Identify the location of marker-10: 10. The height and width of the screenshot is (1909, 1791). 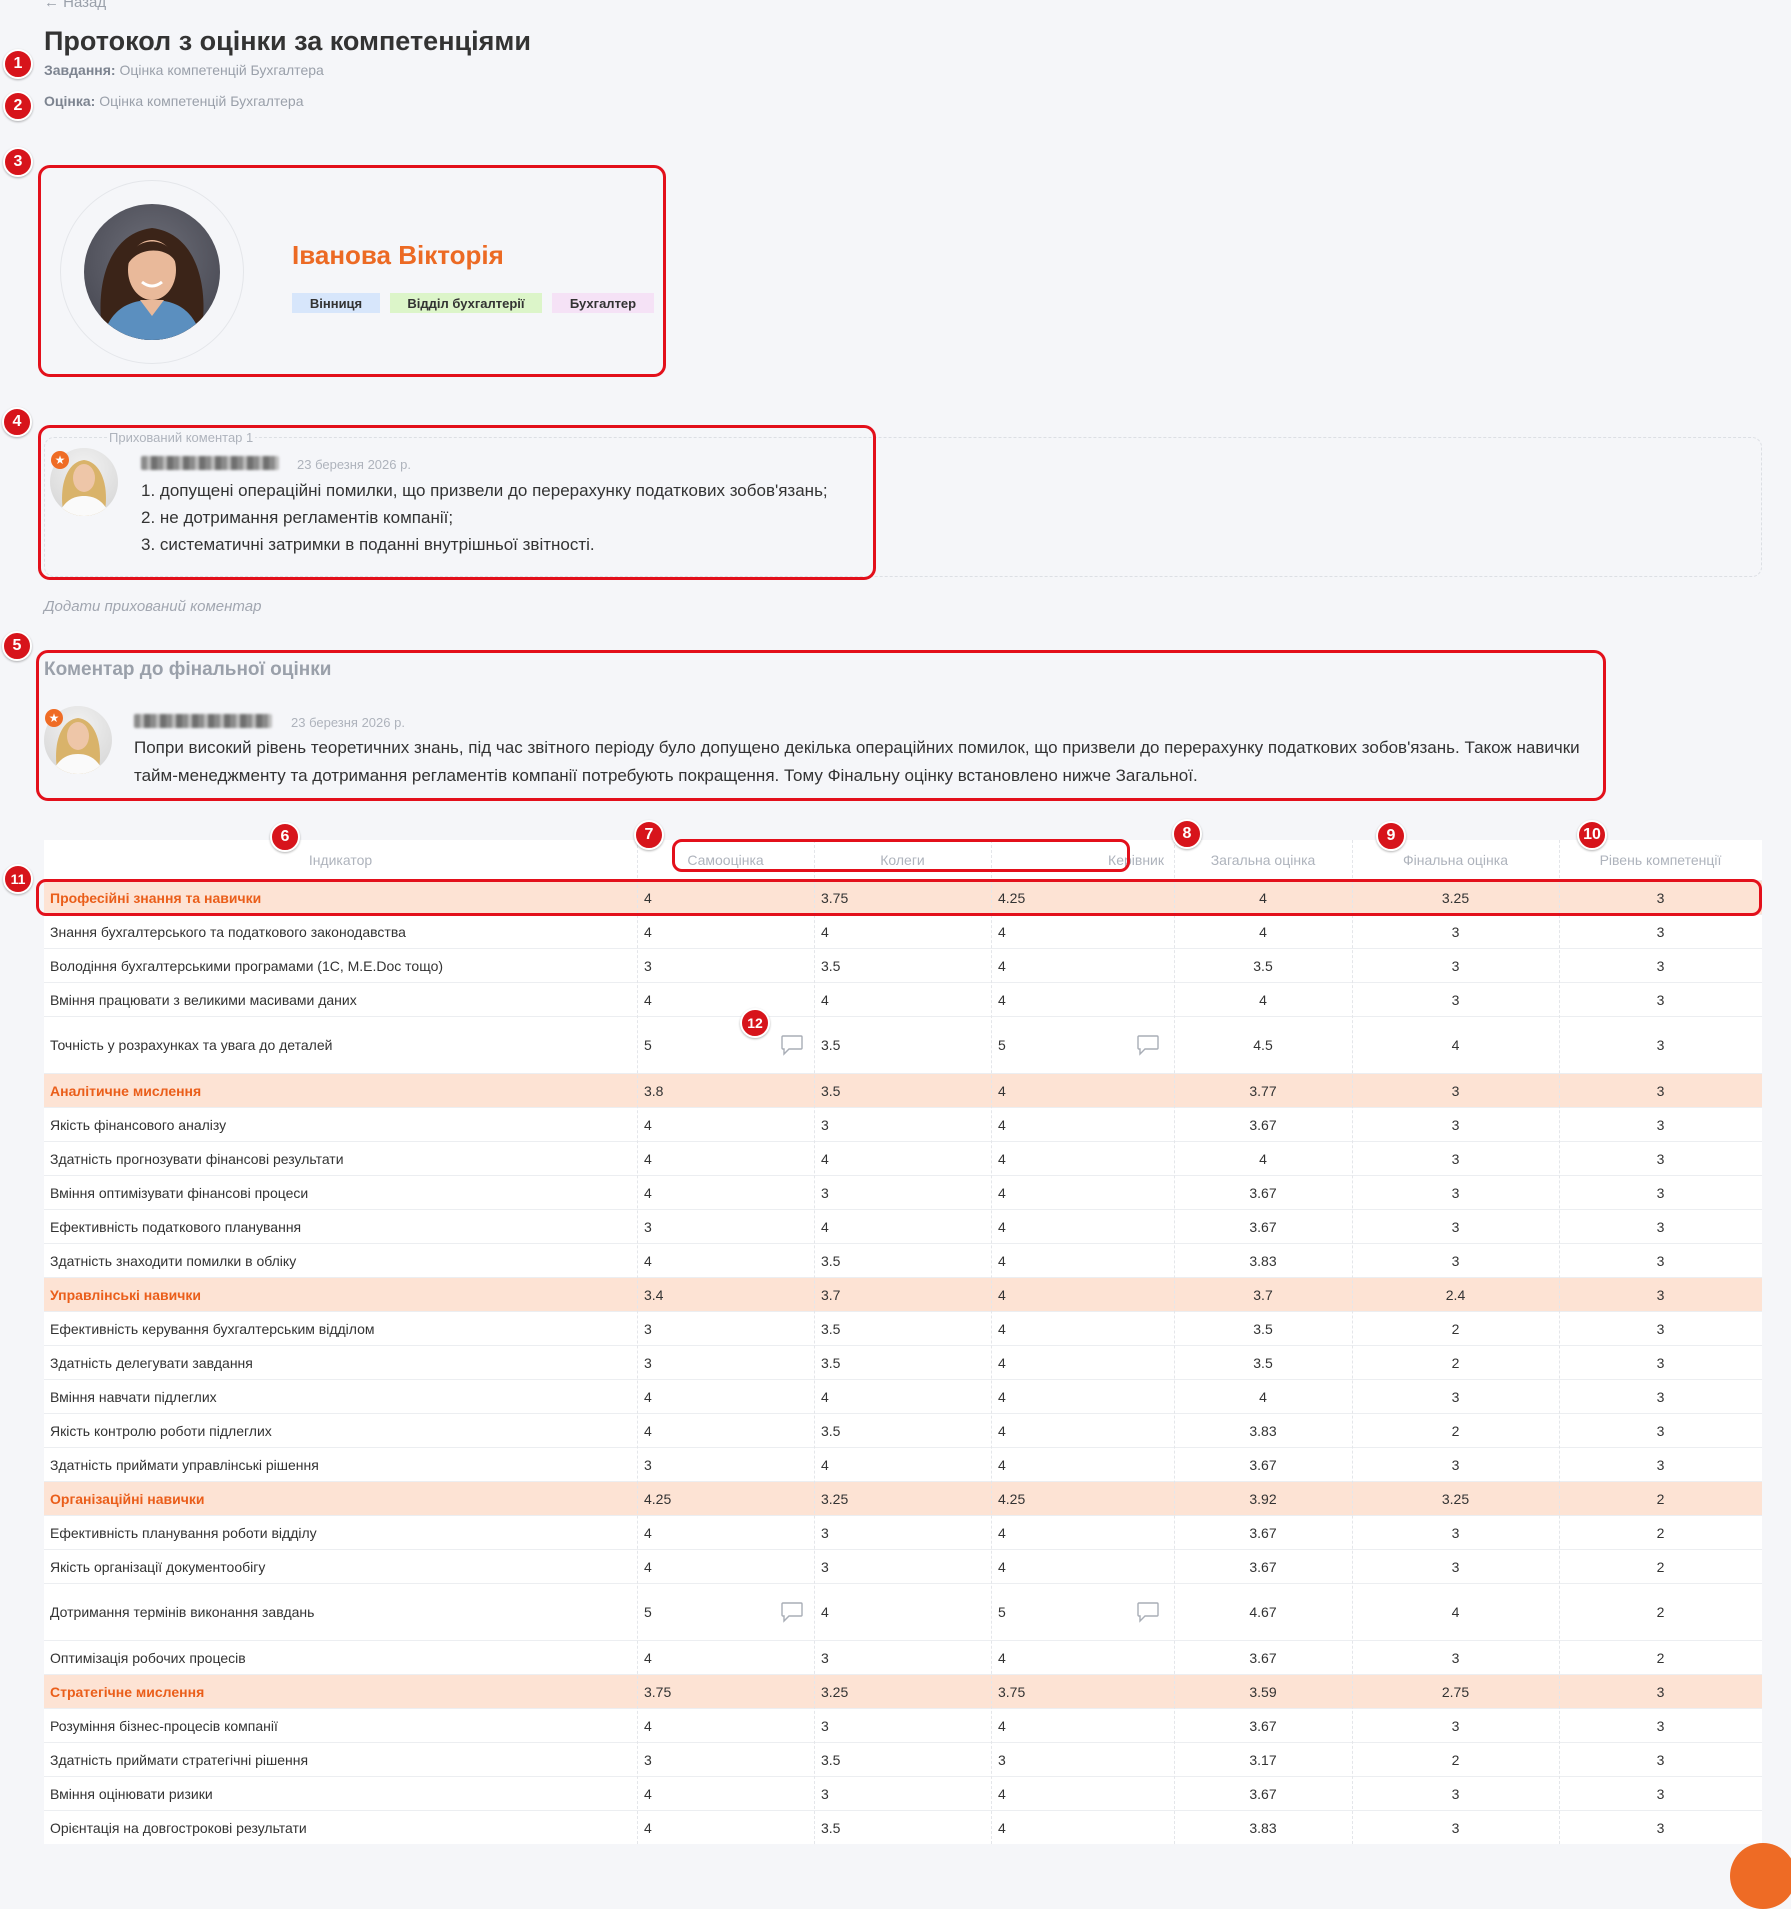
(1592, 835).